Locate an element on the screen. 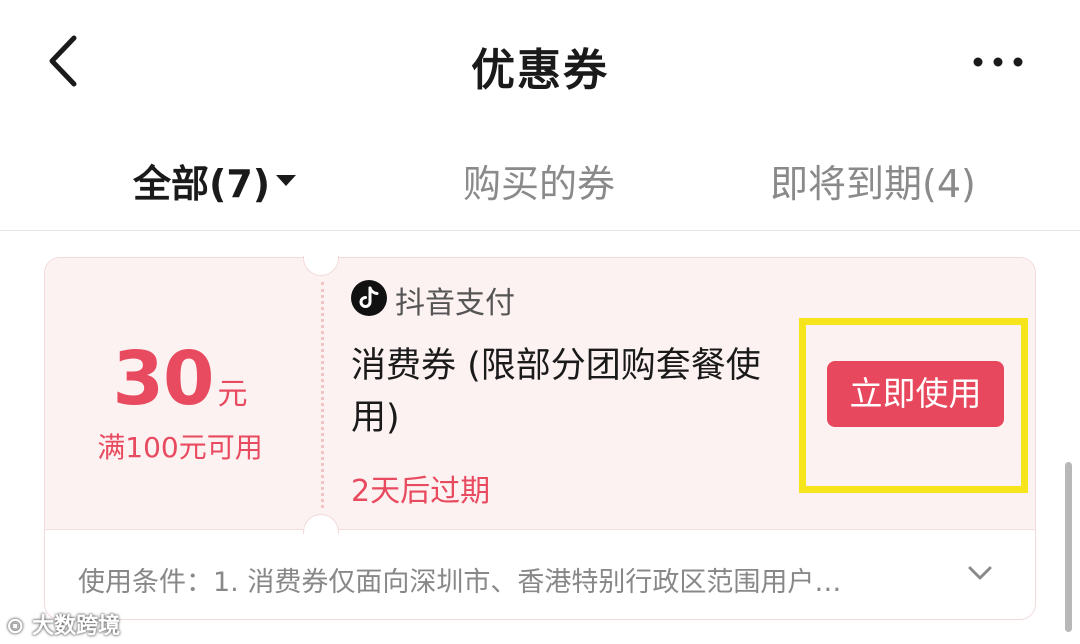  watermark-text: 大数跨境 is located at coordinates (76, 626).